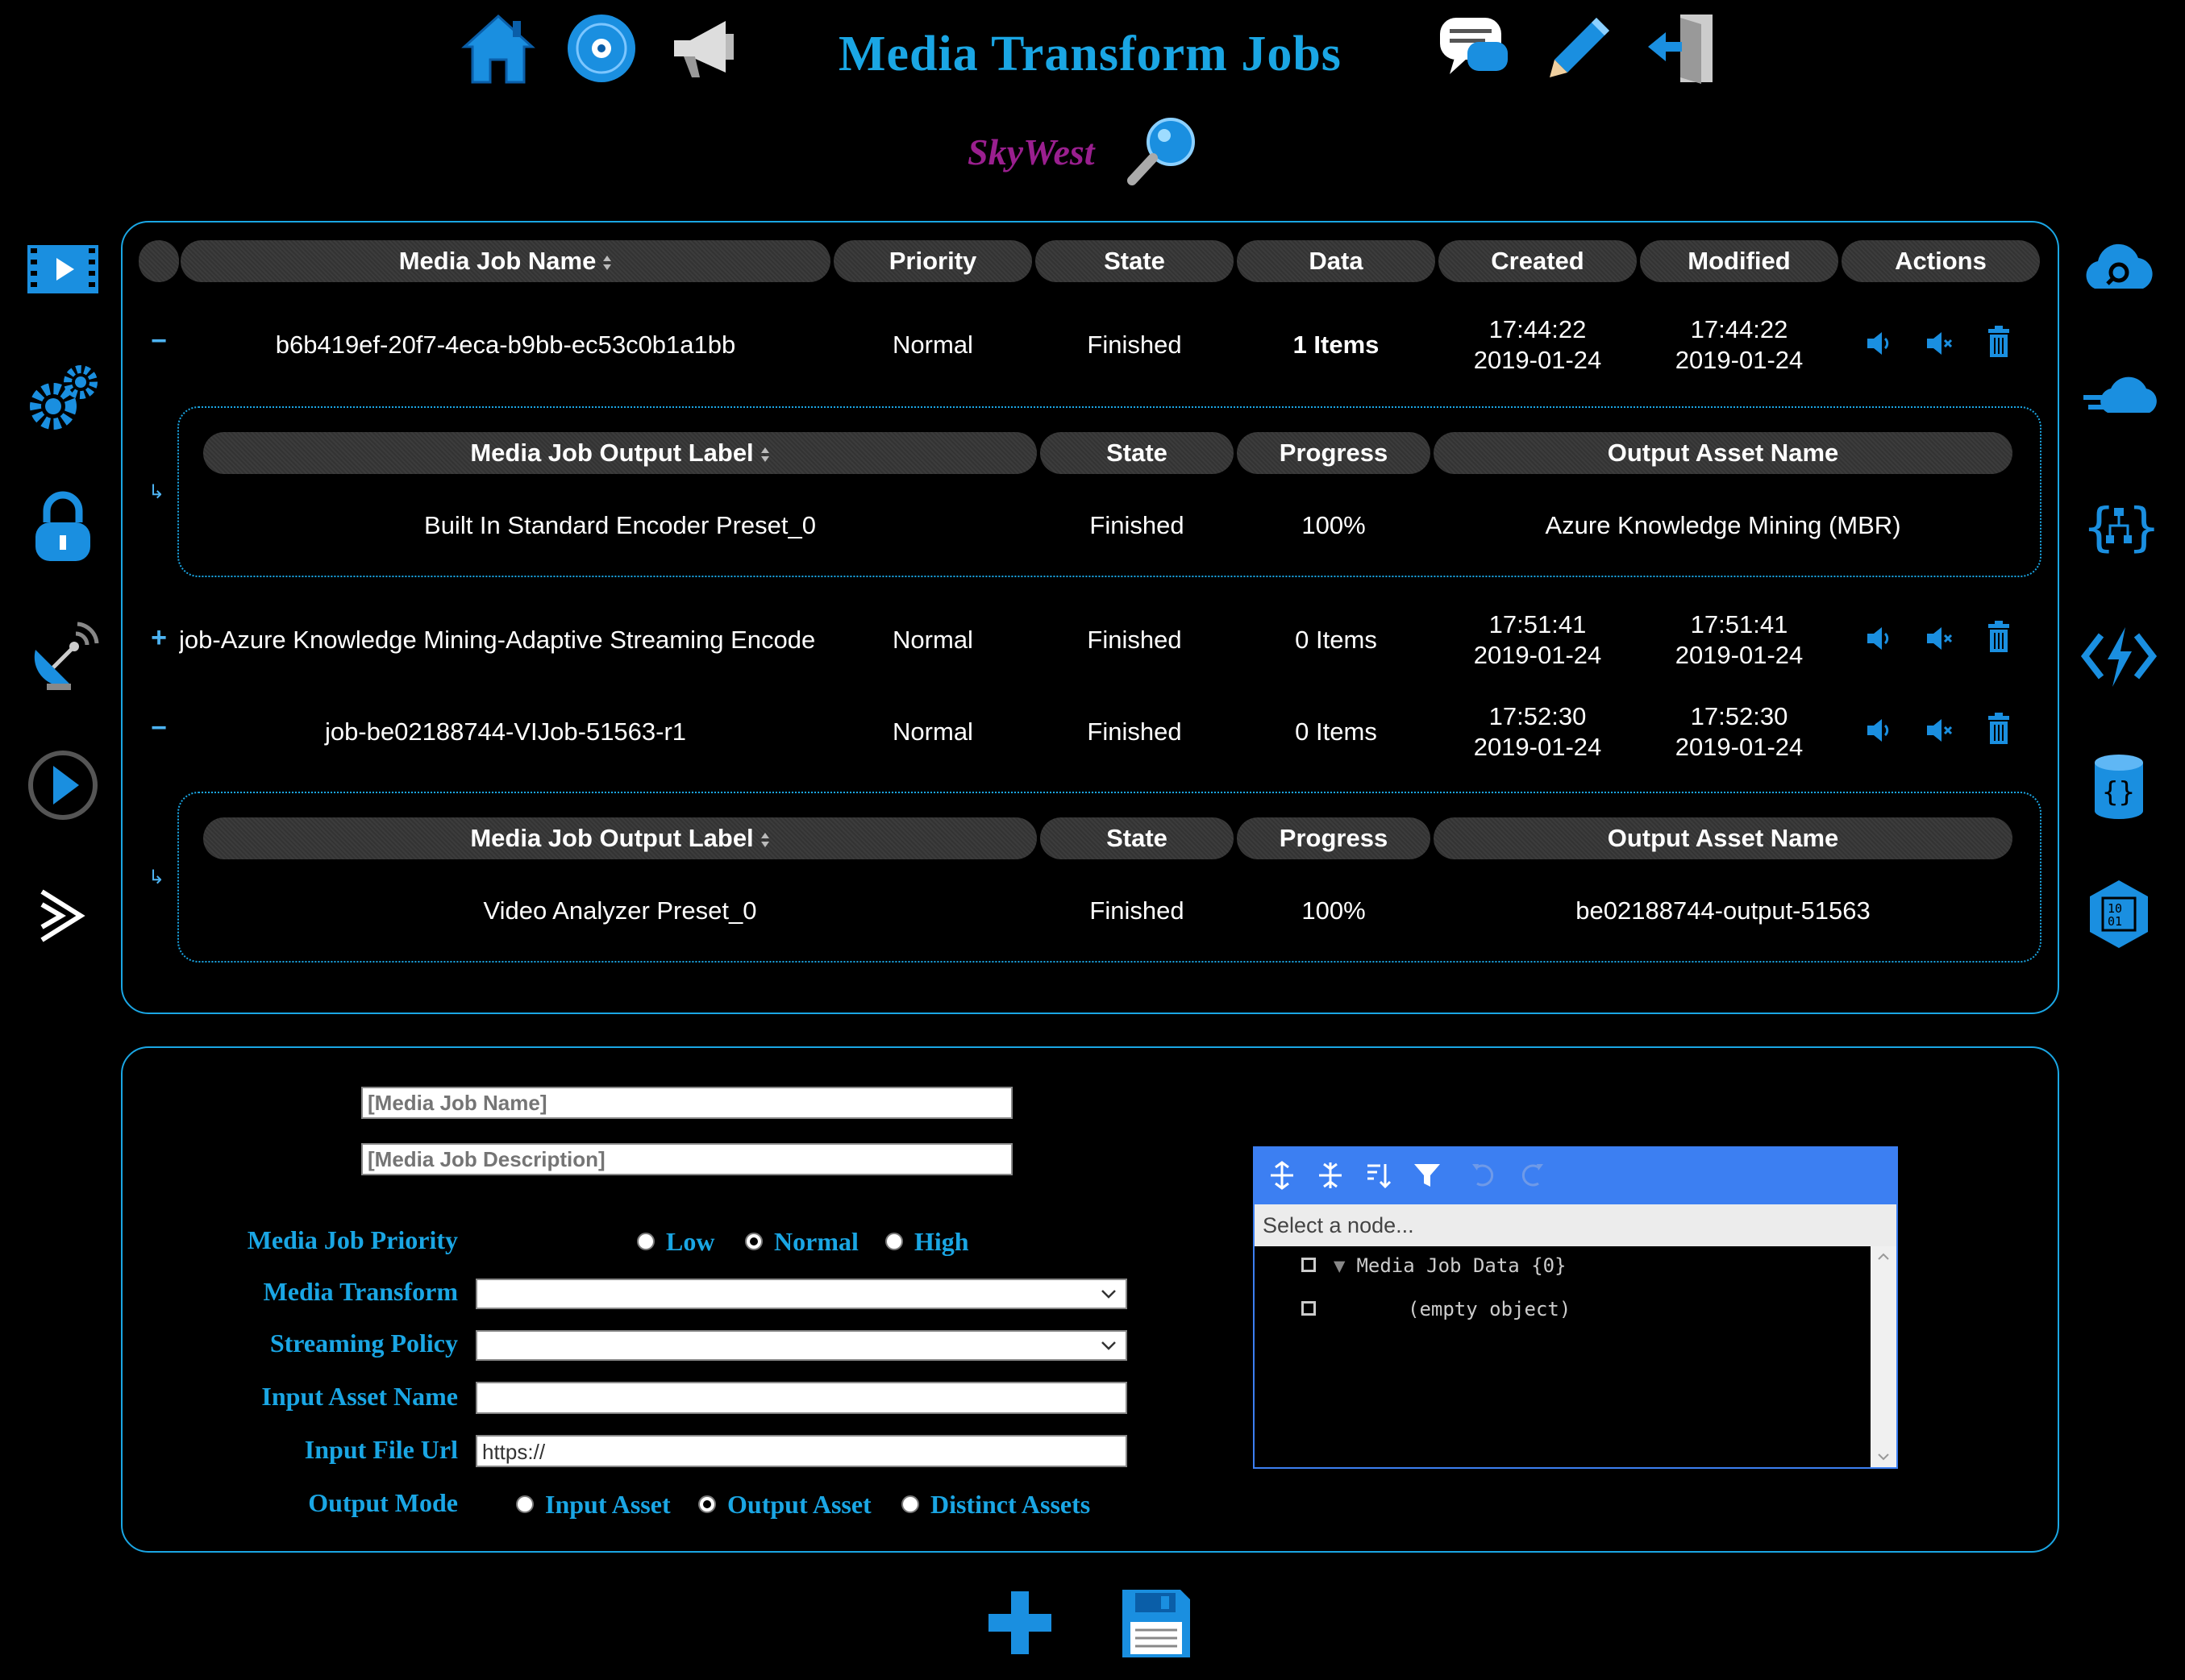  What do you see at coordinates (687, 1103) in the screenshot?
I see `job-name-input` at bounding box center [687, 1103].